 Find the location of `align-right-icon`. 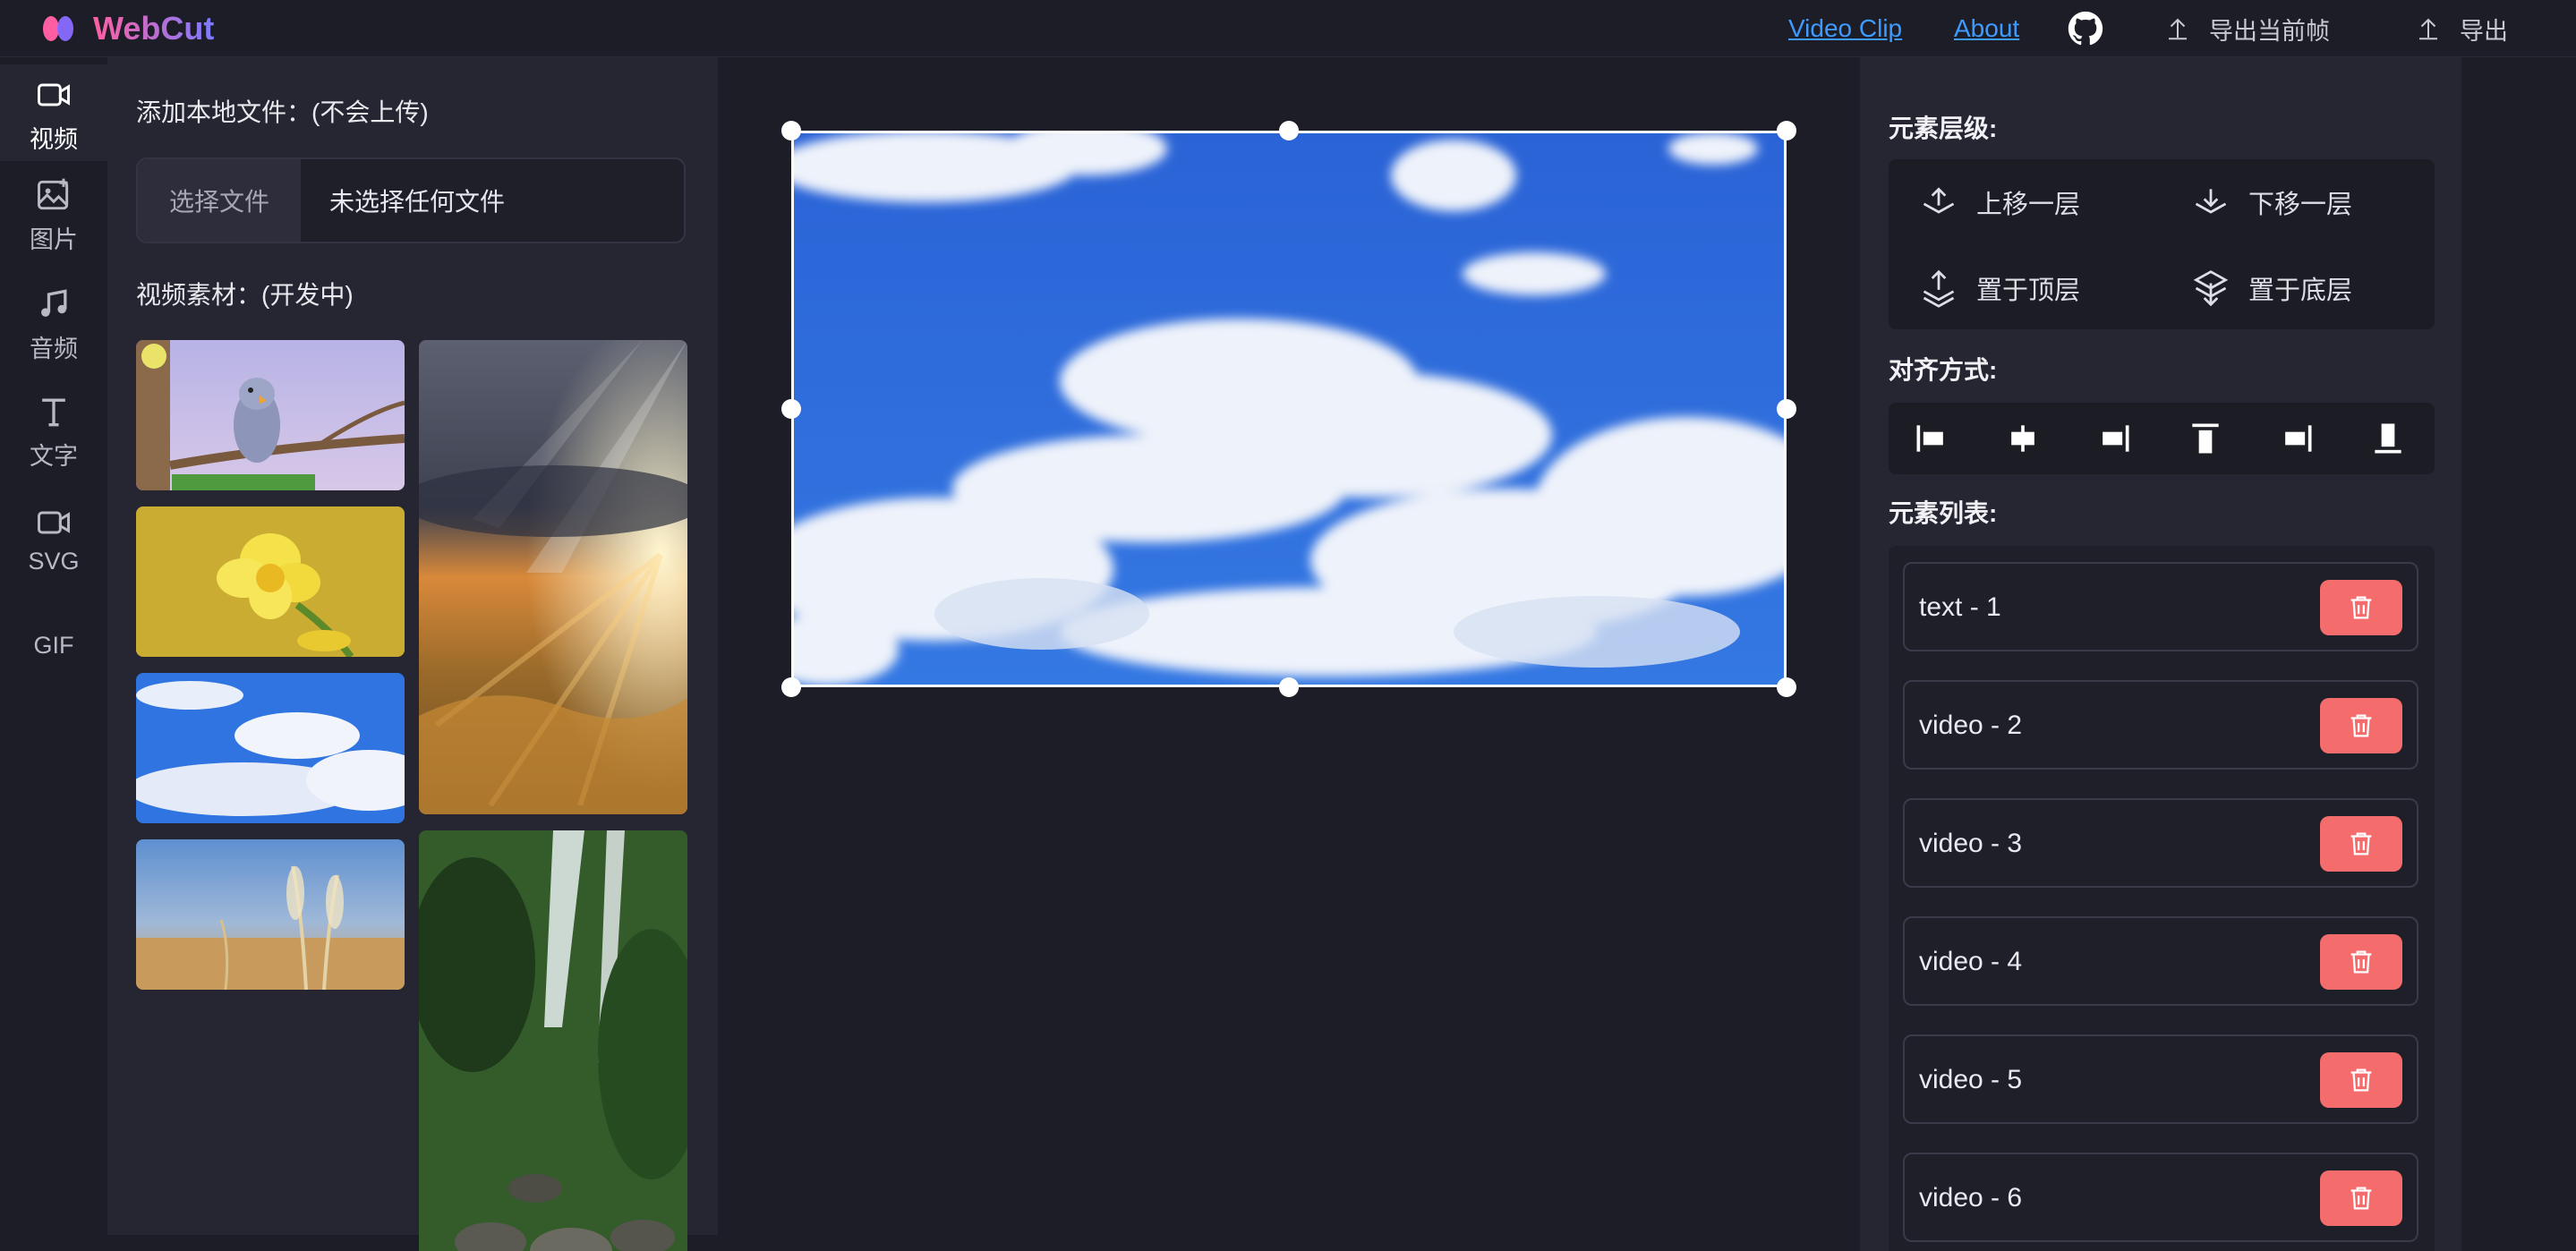

align-right-icon is located at coordinates (2114, 438).